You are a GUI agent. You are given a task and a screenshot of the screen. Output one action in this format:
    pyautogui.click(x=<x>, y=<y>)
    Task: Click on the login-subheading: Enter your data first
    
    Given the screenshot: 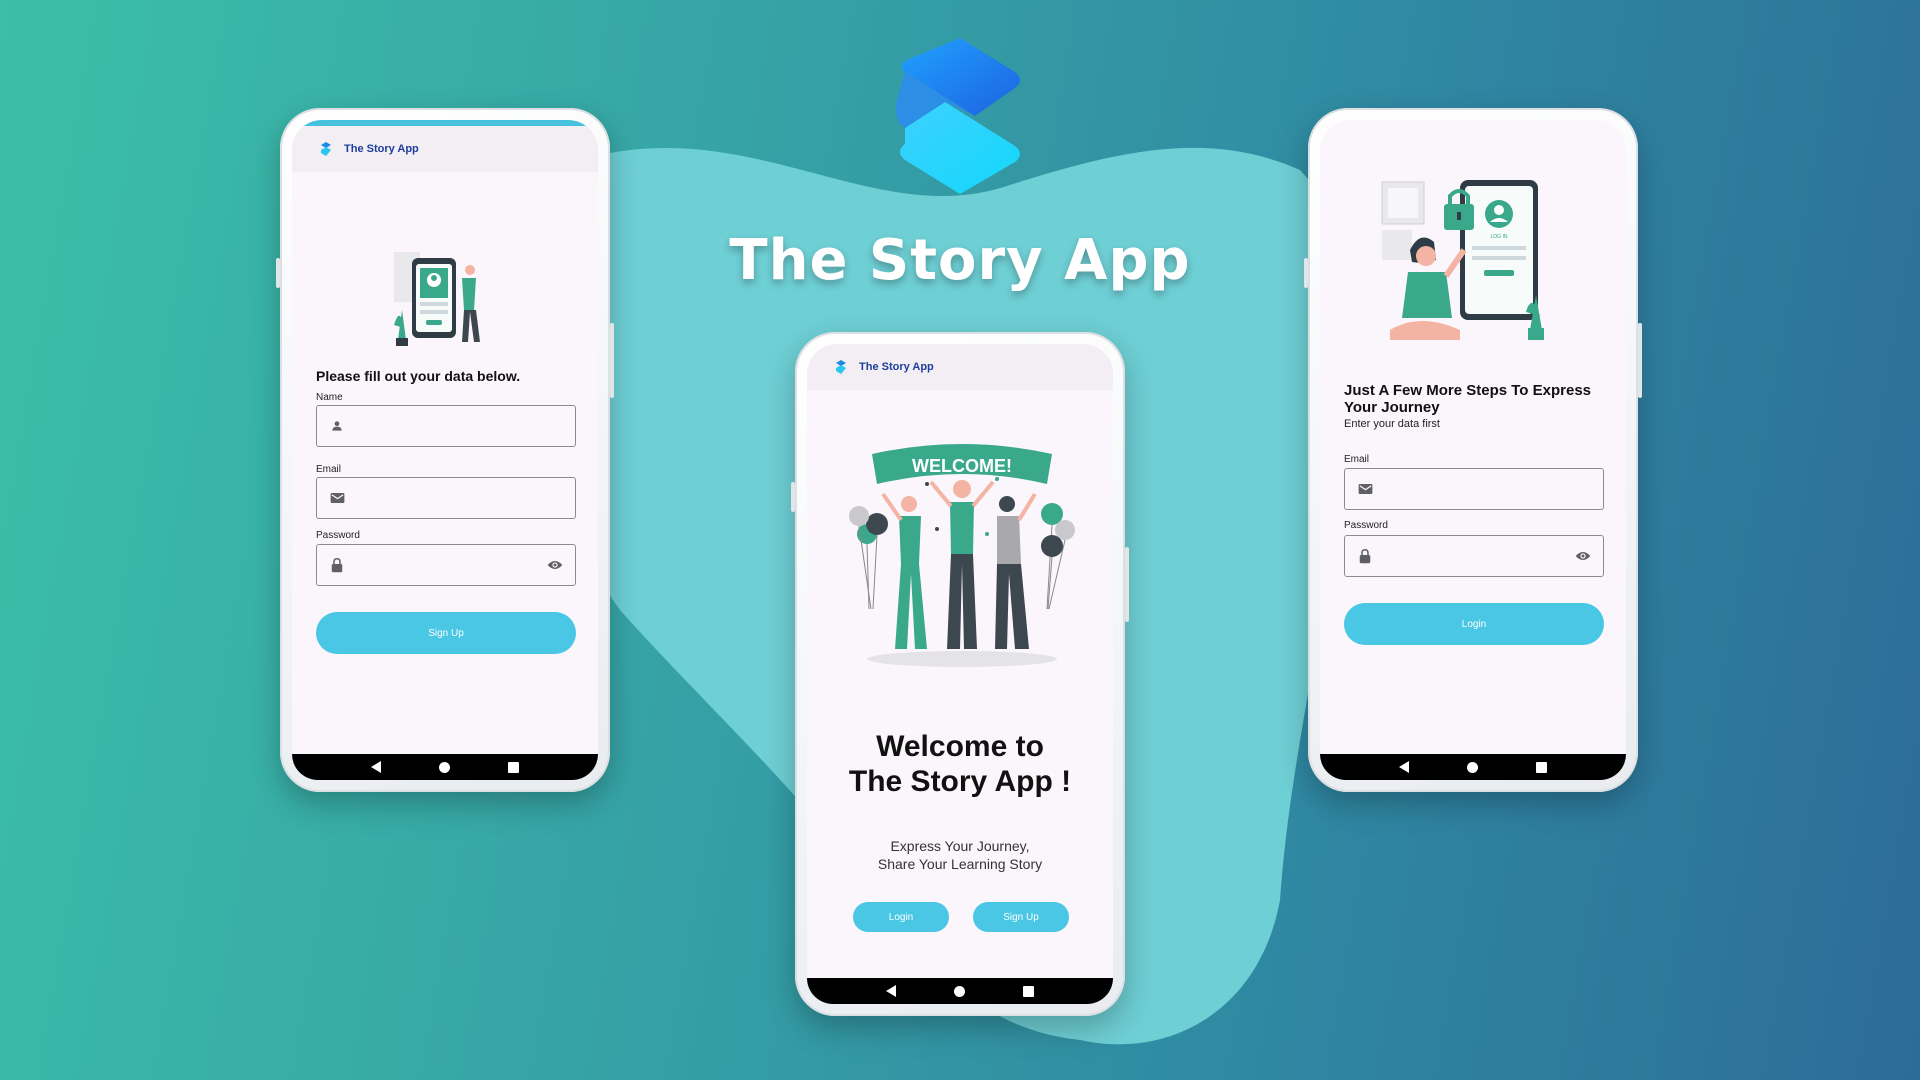 What is the action you would take?
    pyautogui.click(x=1392, y=424)
    